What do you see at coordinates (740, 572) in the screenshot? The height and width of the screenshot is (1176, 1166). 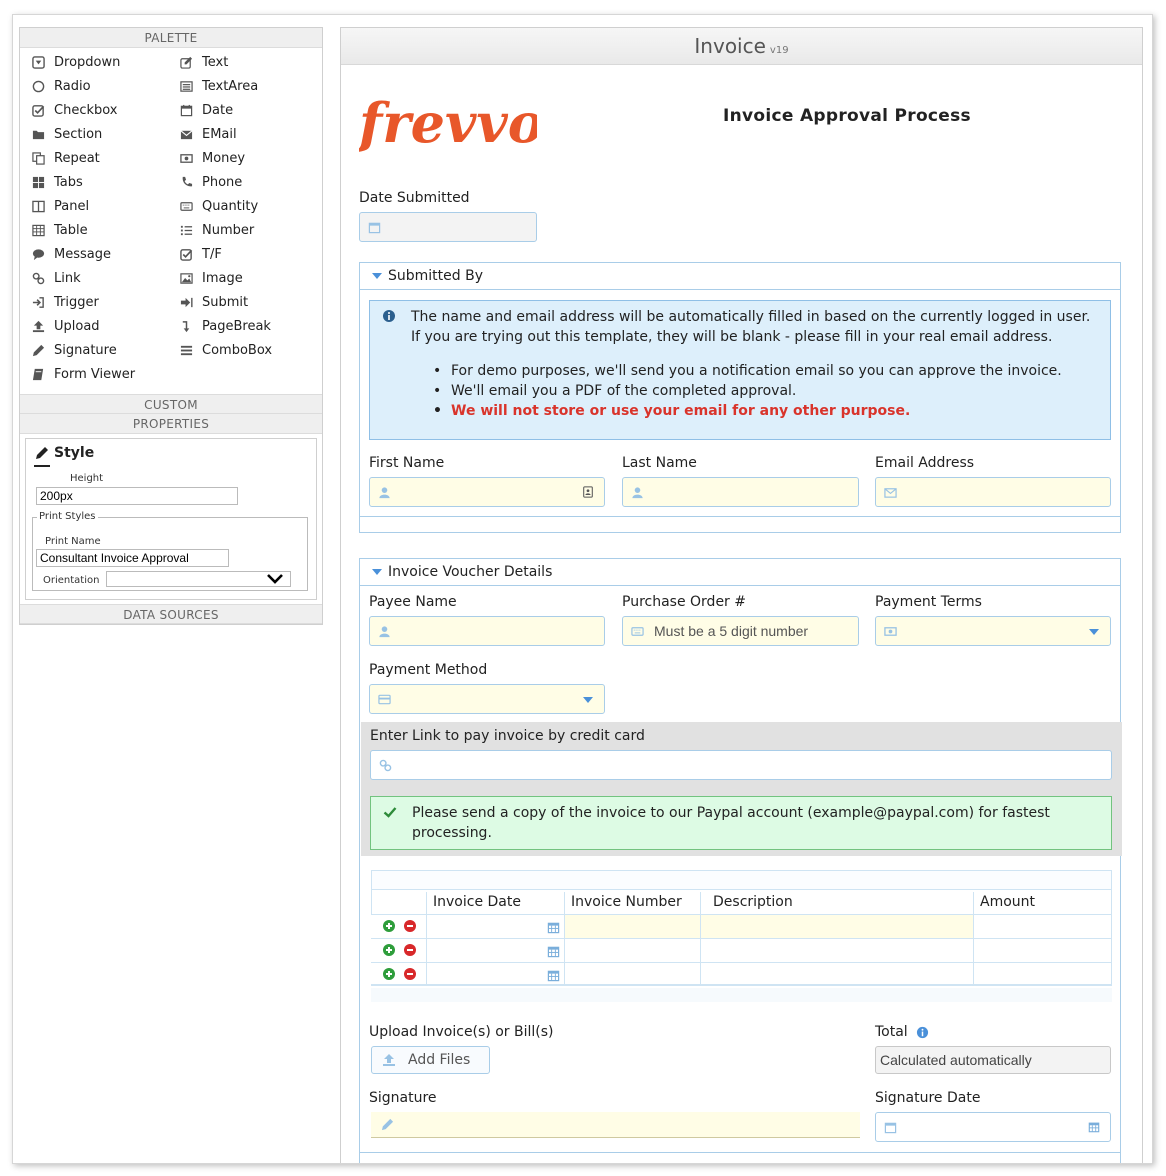 I see `invoice-voucher-header: Invoice Voucher Details` at bounding box center [740, 572].